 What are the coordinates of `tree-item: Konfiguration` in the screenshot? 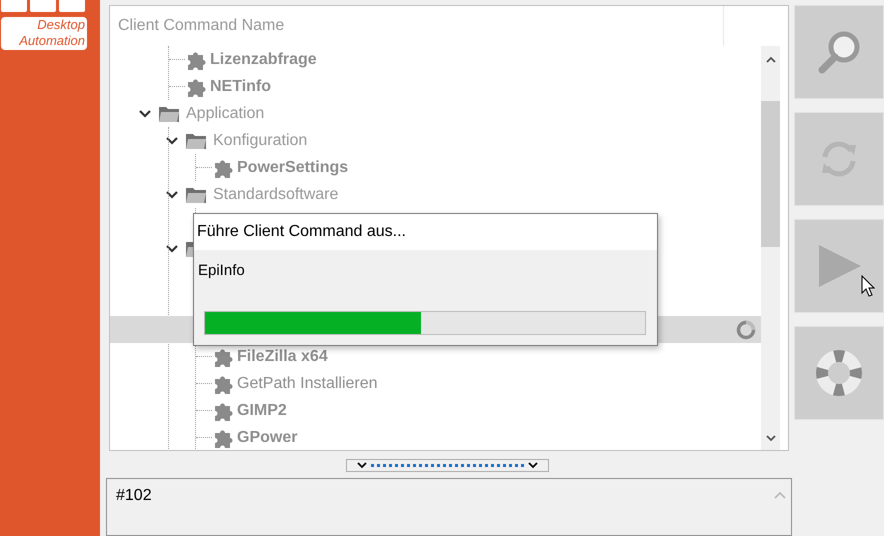 It's located at (260, 140).